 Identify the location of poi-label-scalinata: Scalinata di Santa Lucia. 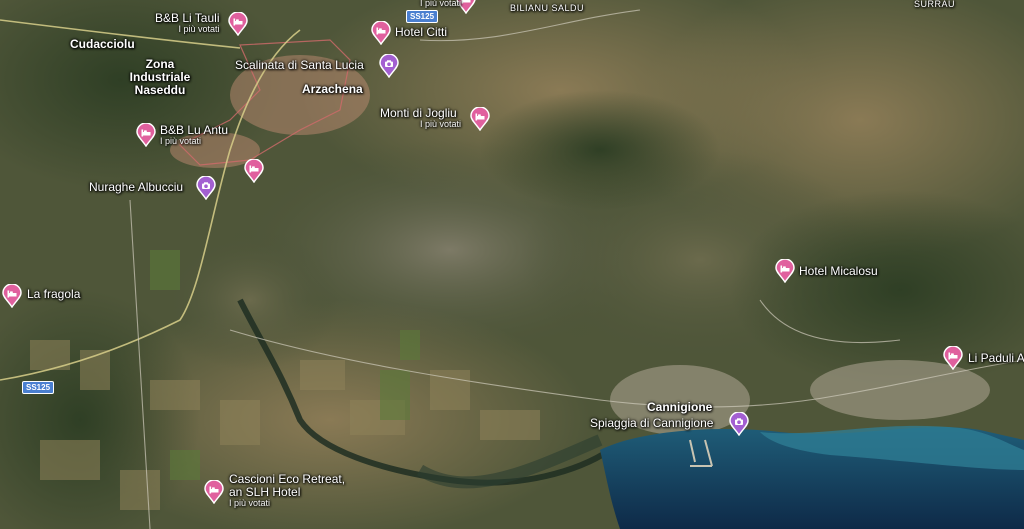
(299, 65).